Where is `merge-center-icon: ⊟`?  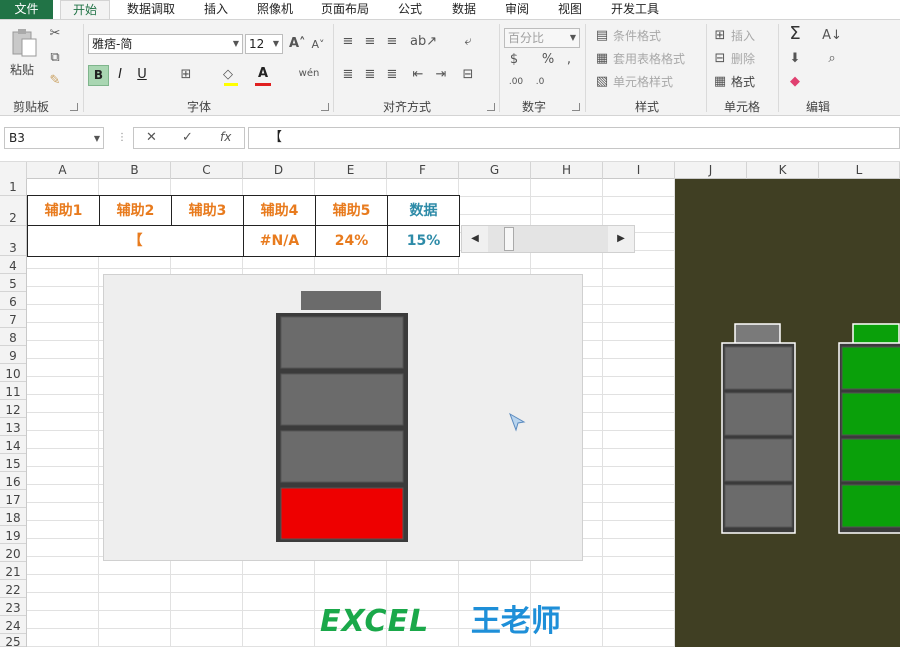
merge-center-icon: ⊟ is located at coordinates (468, 75).